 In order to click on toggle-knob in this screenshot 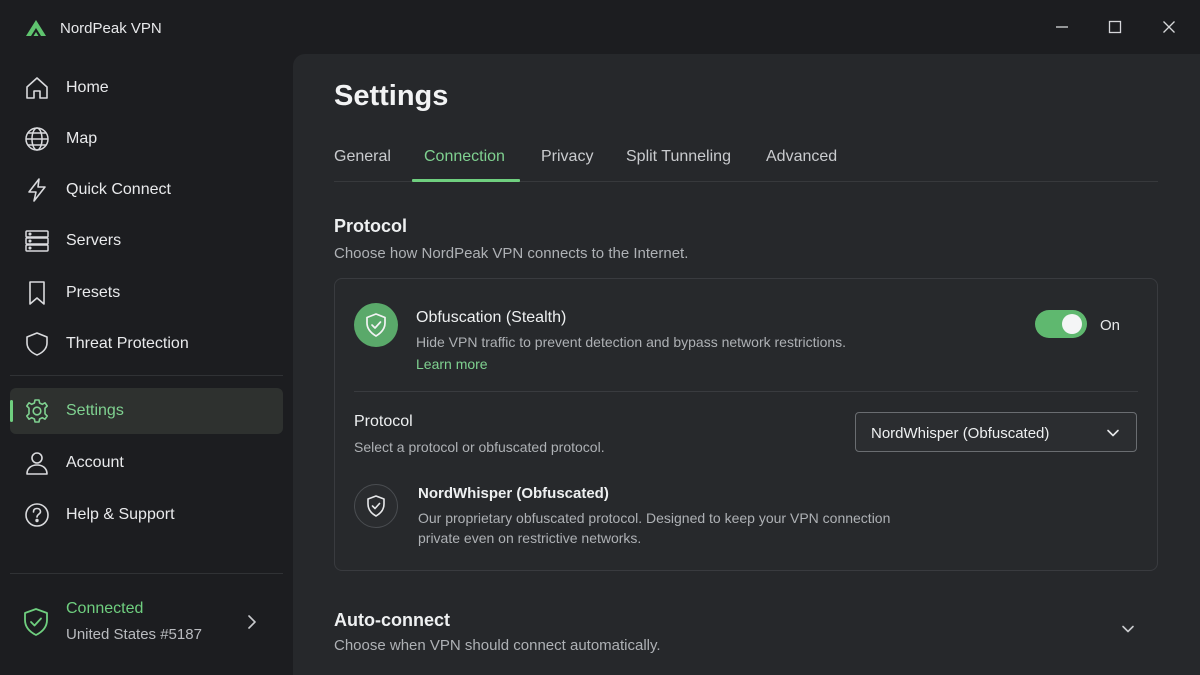, I will do `click(1072, 324)`.